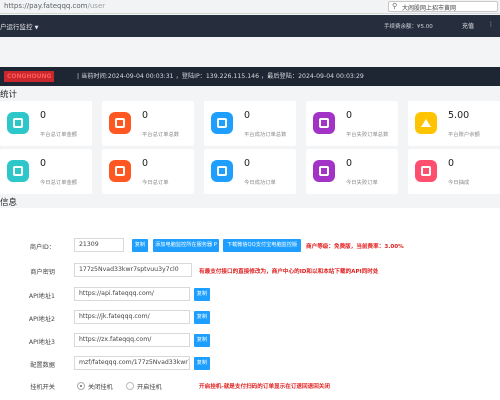 This screenshot has width=500, height=400. What do you see at coordinates (148, 171) in the screenshot?
I see `stat-card: 0 今日总订单` at bounding box center [148, 171].